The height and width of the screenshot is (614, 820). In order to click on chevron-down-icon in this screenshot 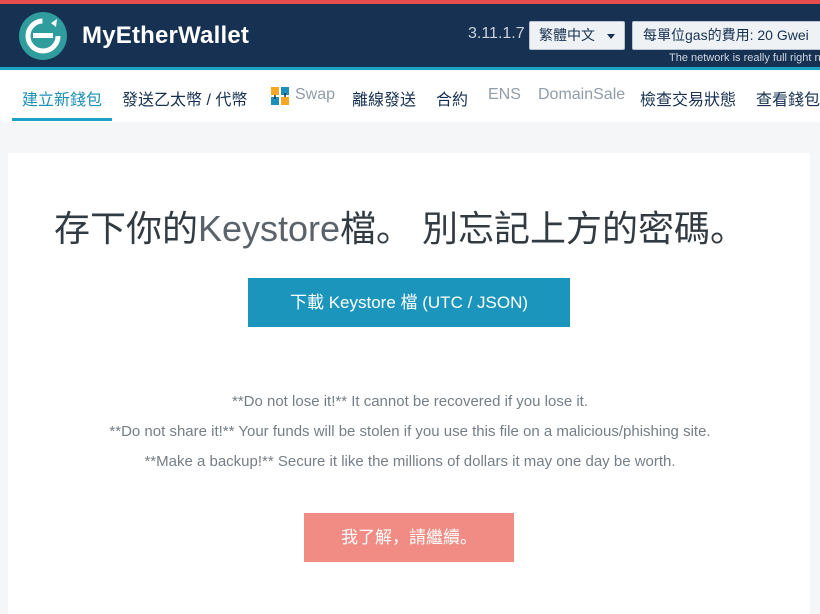, I will do `click(611, 36)`.